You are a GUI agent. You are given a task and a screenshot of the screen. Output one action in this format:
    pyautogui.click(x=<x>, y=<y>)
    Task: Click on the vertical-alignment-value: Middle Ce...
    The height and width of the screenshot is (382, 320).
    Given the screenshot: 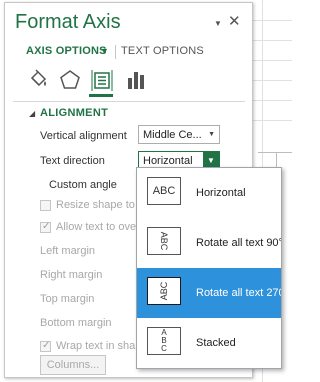 What is the action you would take?
    pyautogui.click(x=172, y=135)
    